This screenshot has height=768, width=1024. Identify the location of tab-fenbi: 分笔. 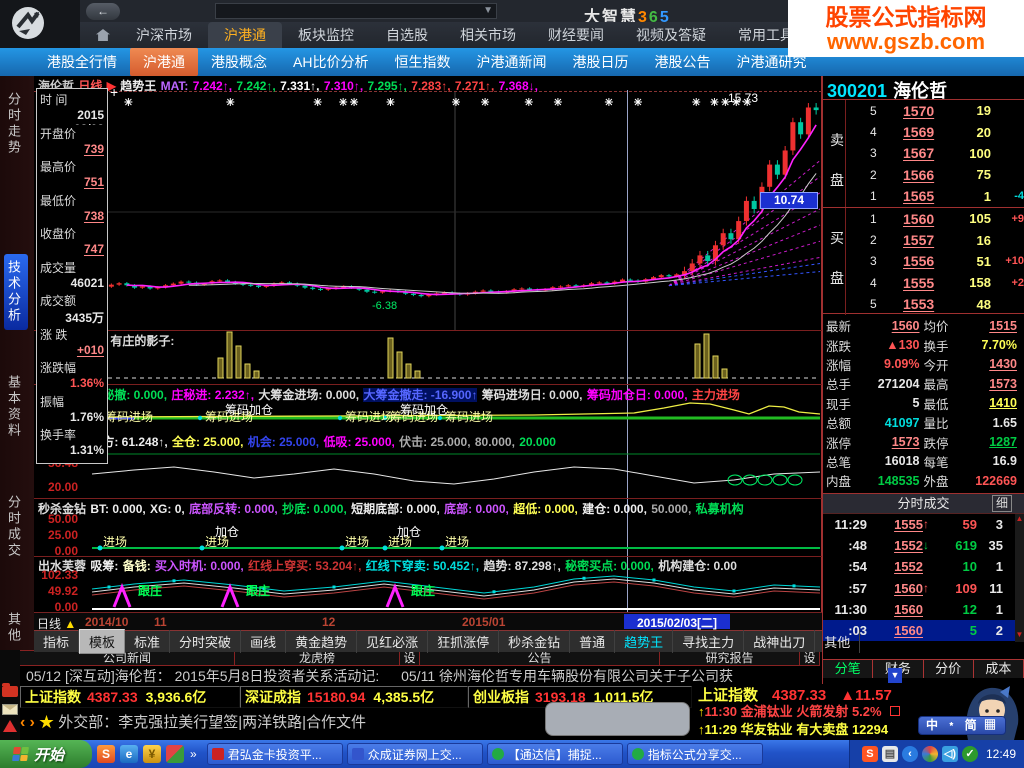
(848, 668).